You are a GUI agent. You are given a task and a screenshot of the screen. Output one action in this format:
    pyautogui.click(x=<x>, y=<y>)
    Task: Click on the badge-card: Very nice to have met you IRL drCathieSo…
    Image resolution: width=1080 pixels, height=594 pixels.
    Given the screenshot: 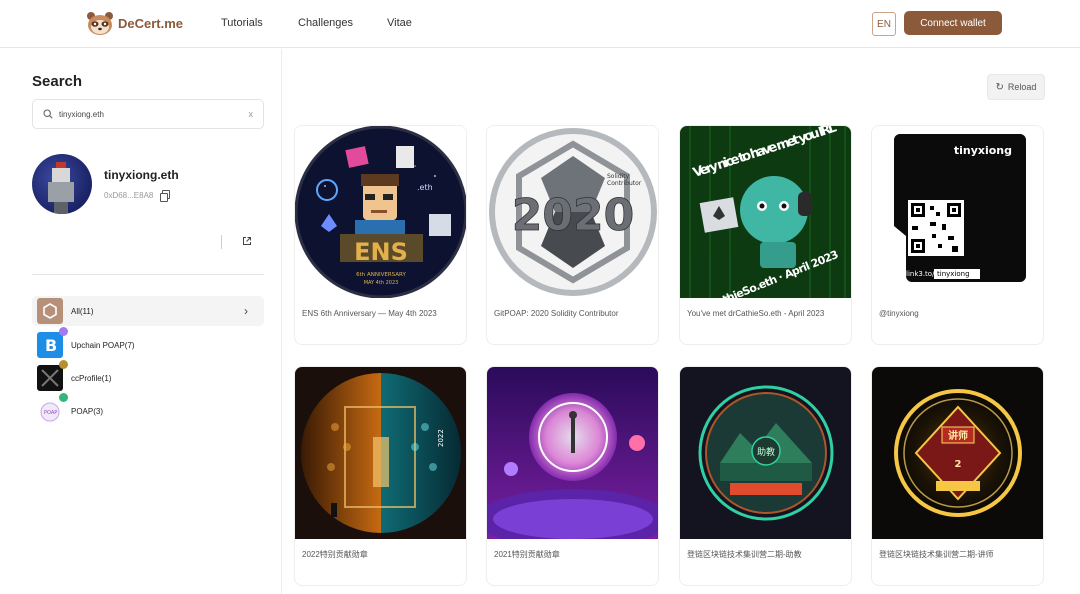 What is the action you would take?
    pyautogui.click(x=765, y=235)
    